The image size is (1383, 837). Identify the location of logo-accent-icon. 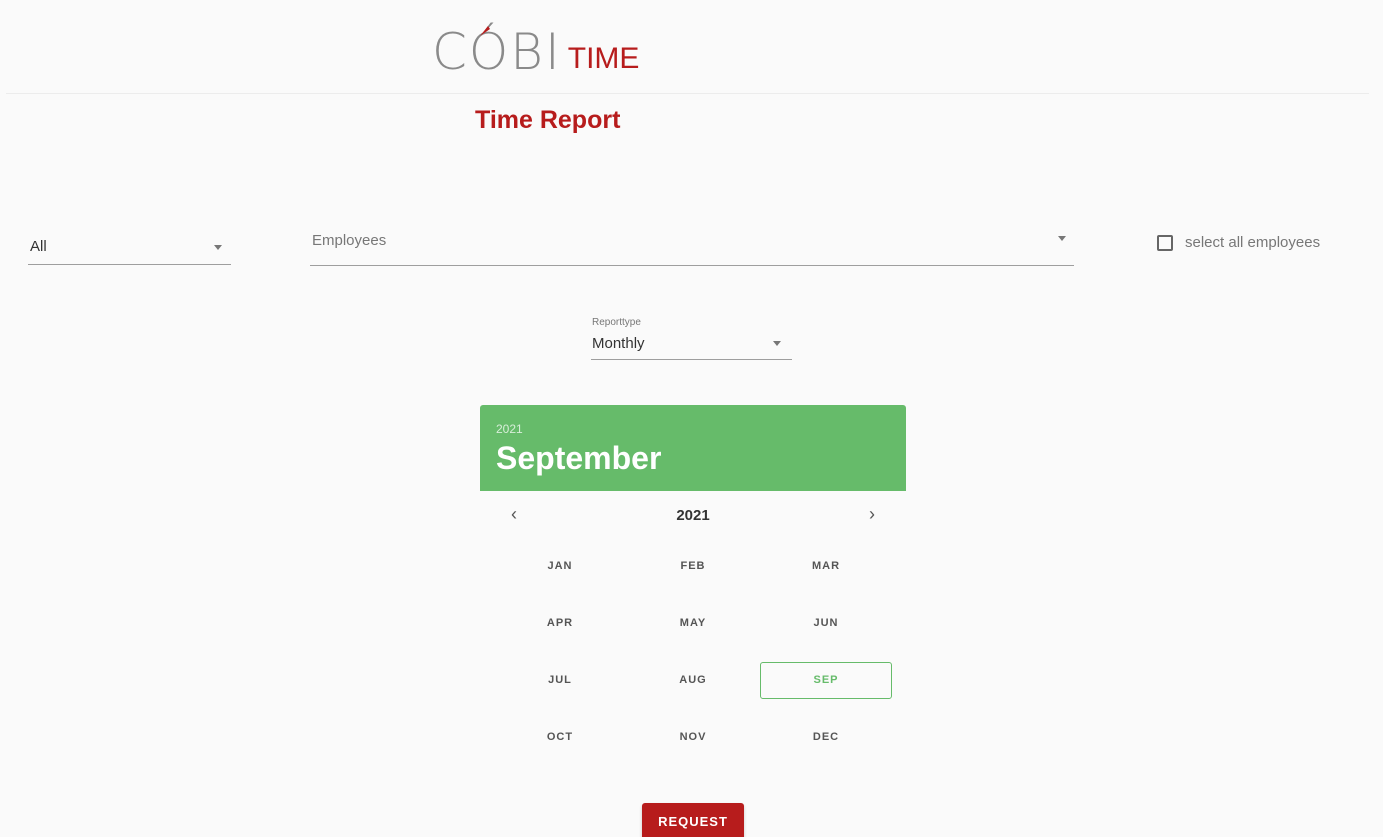
(485, 31).